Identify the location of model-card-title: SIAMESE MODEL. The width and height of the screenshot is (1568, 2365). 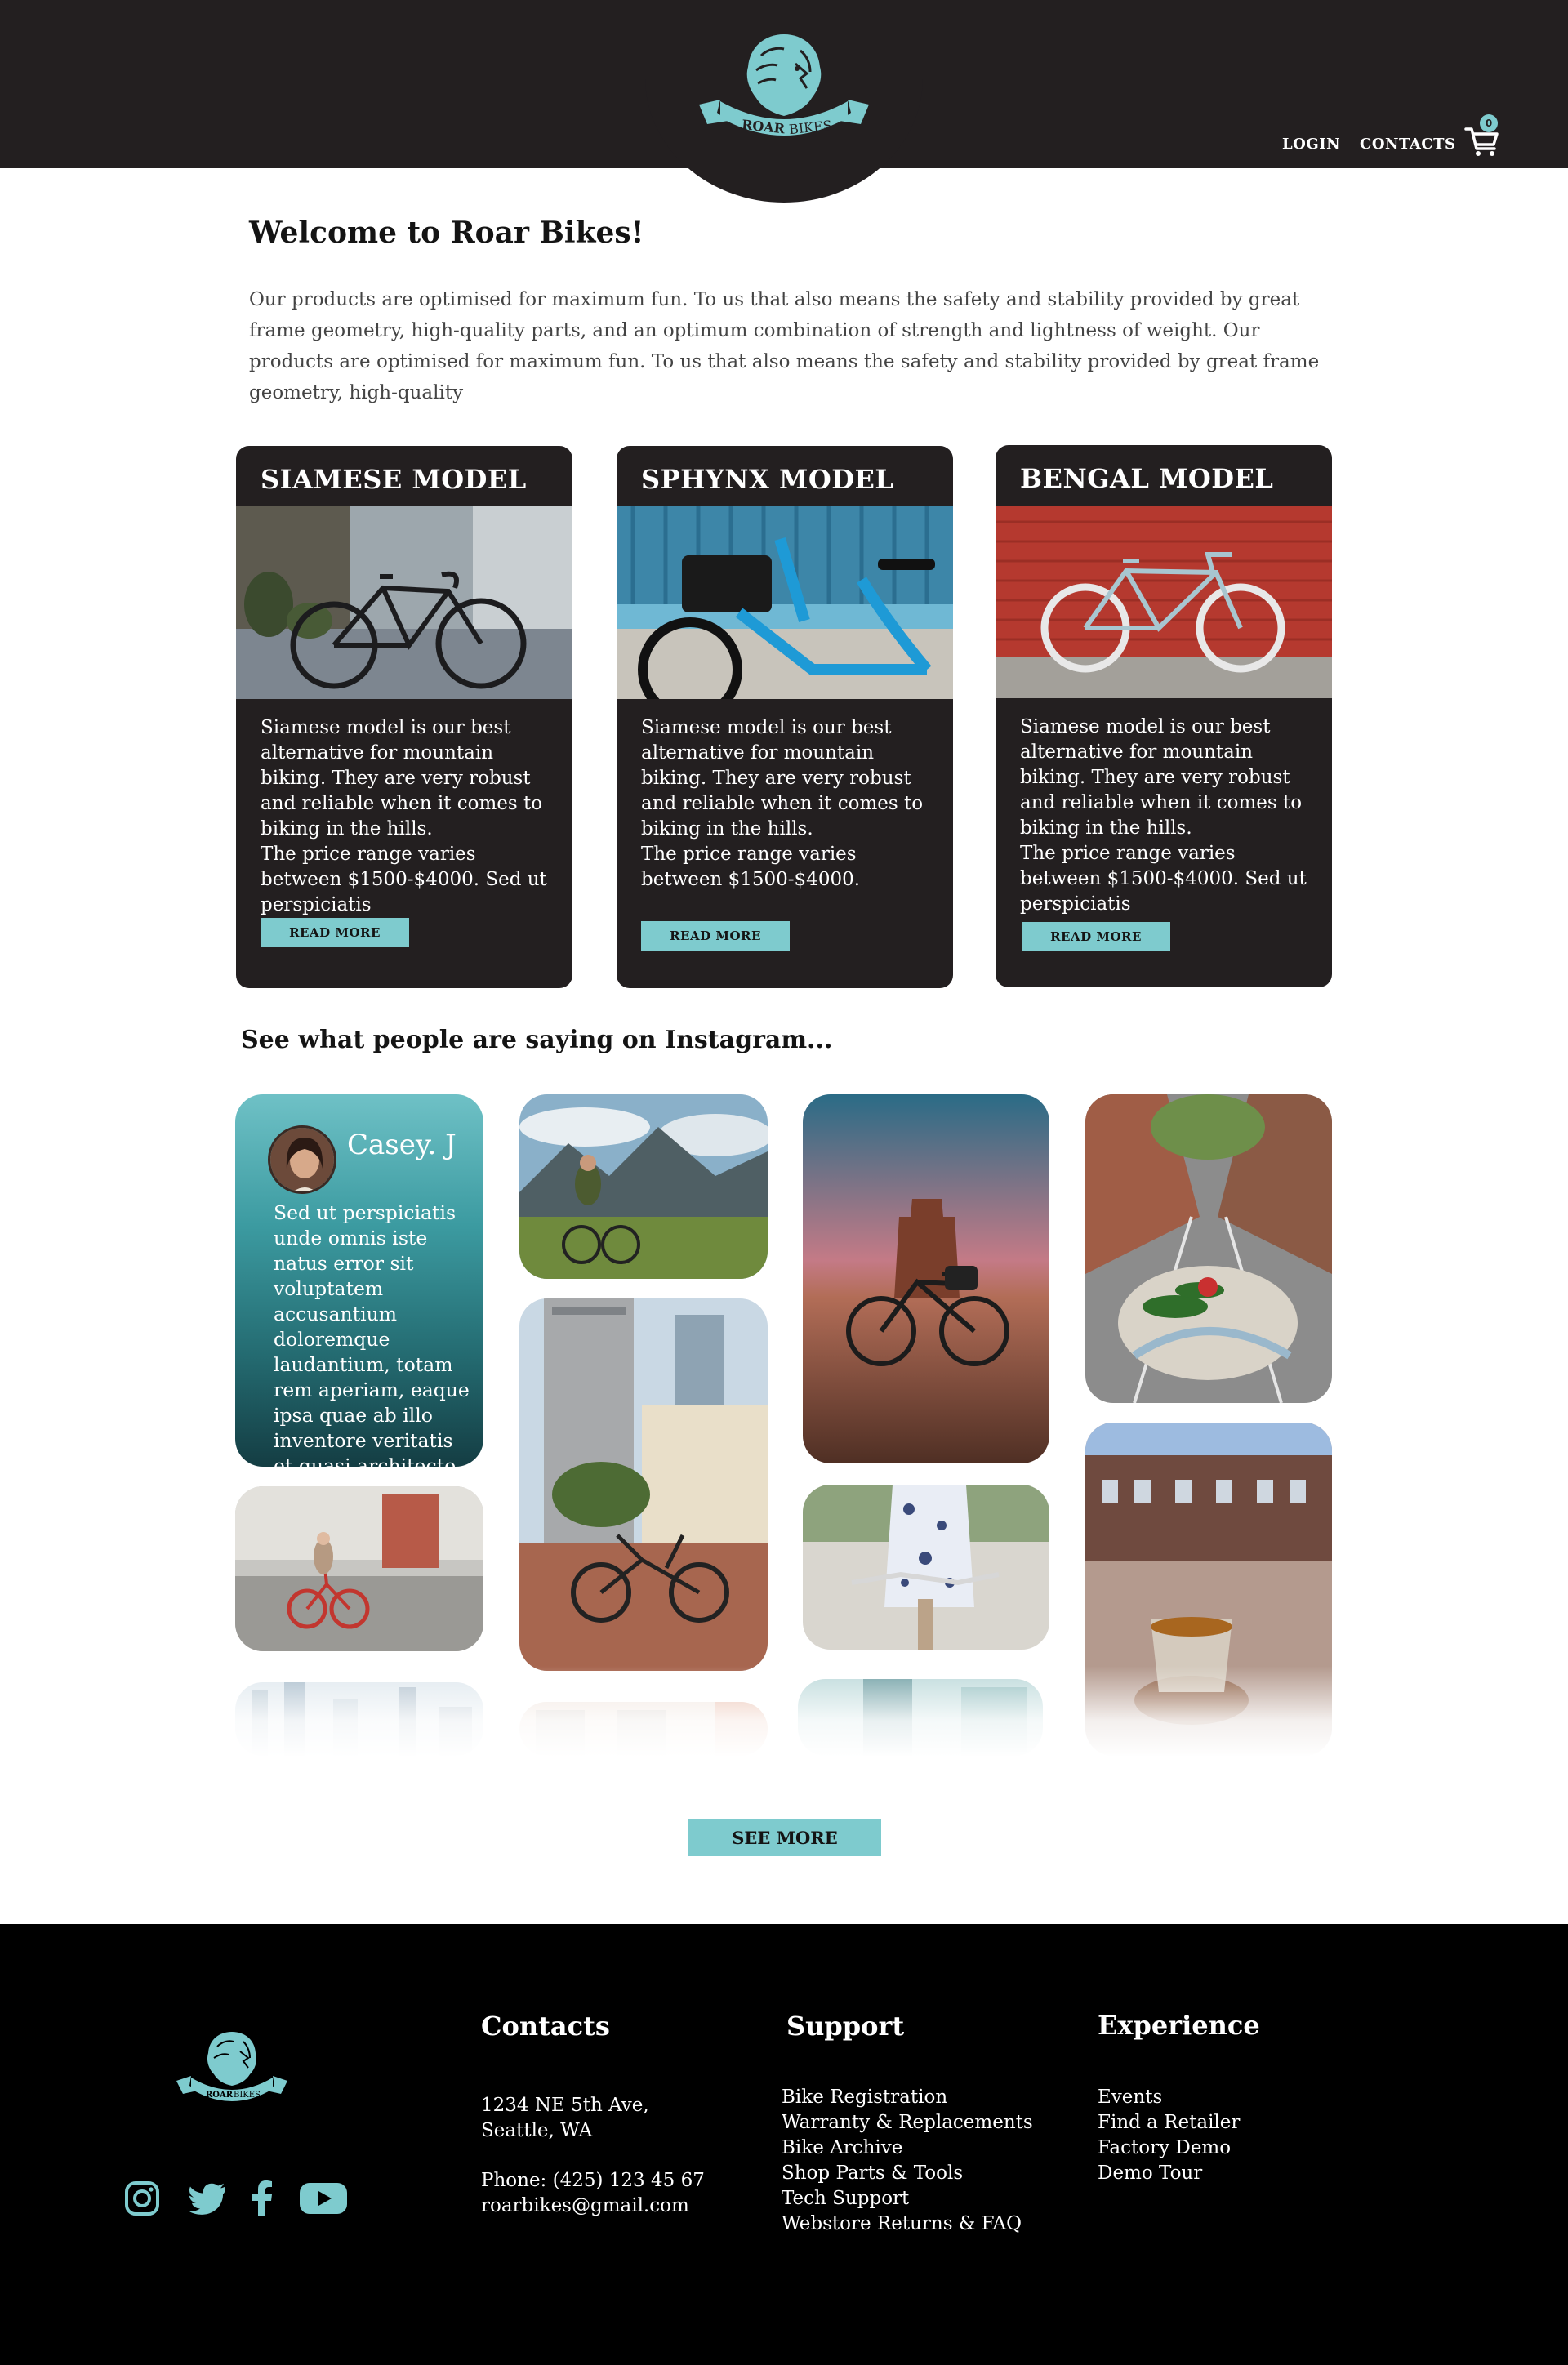
(394, 479).